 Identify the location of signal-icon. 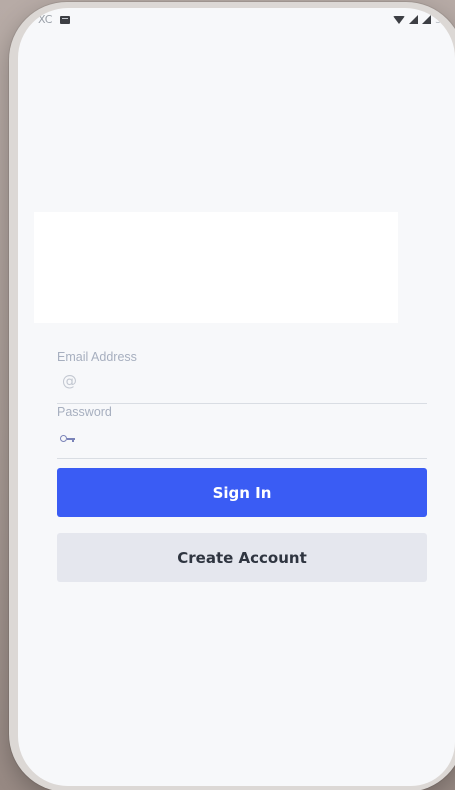
(413, 19).